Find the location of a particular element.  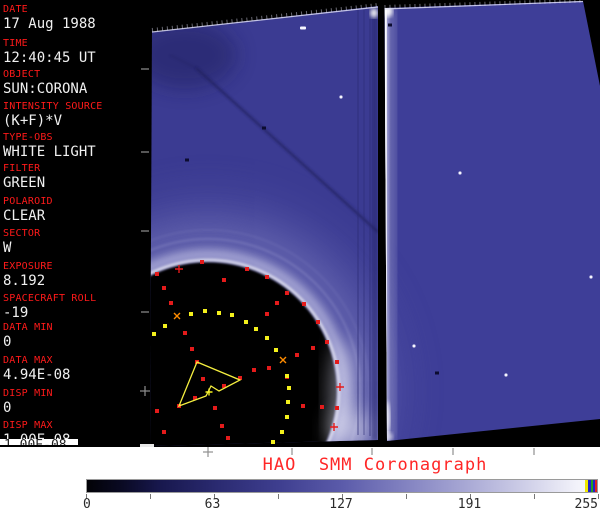

metadata-label: OBJECT is located at coordinates (22, 74).